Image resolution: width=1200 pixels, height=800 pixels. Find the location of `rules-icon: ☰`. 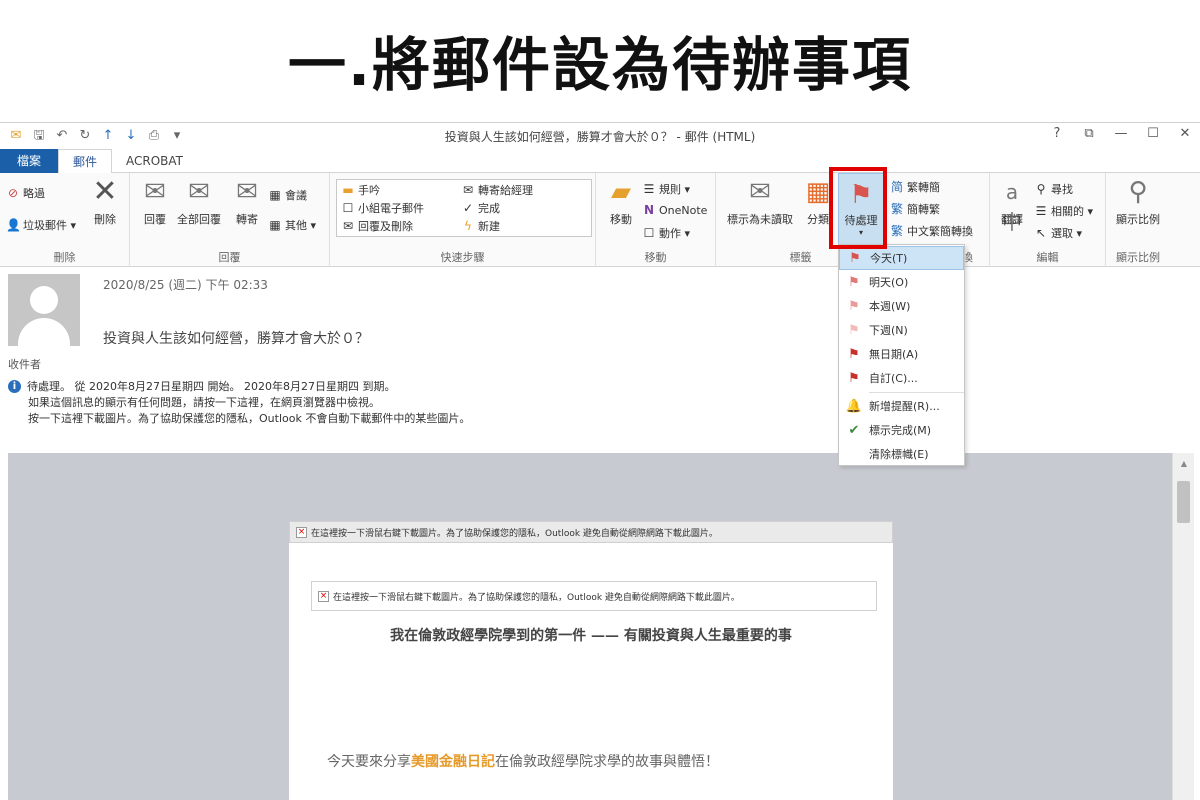

rules-icon: ☰ is located at coordinates (649, 189).